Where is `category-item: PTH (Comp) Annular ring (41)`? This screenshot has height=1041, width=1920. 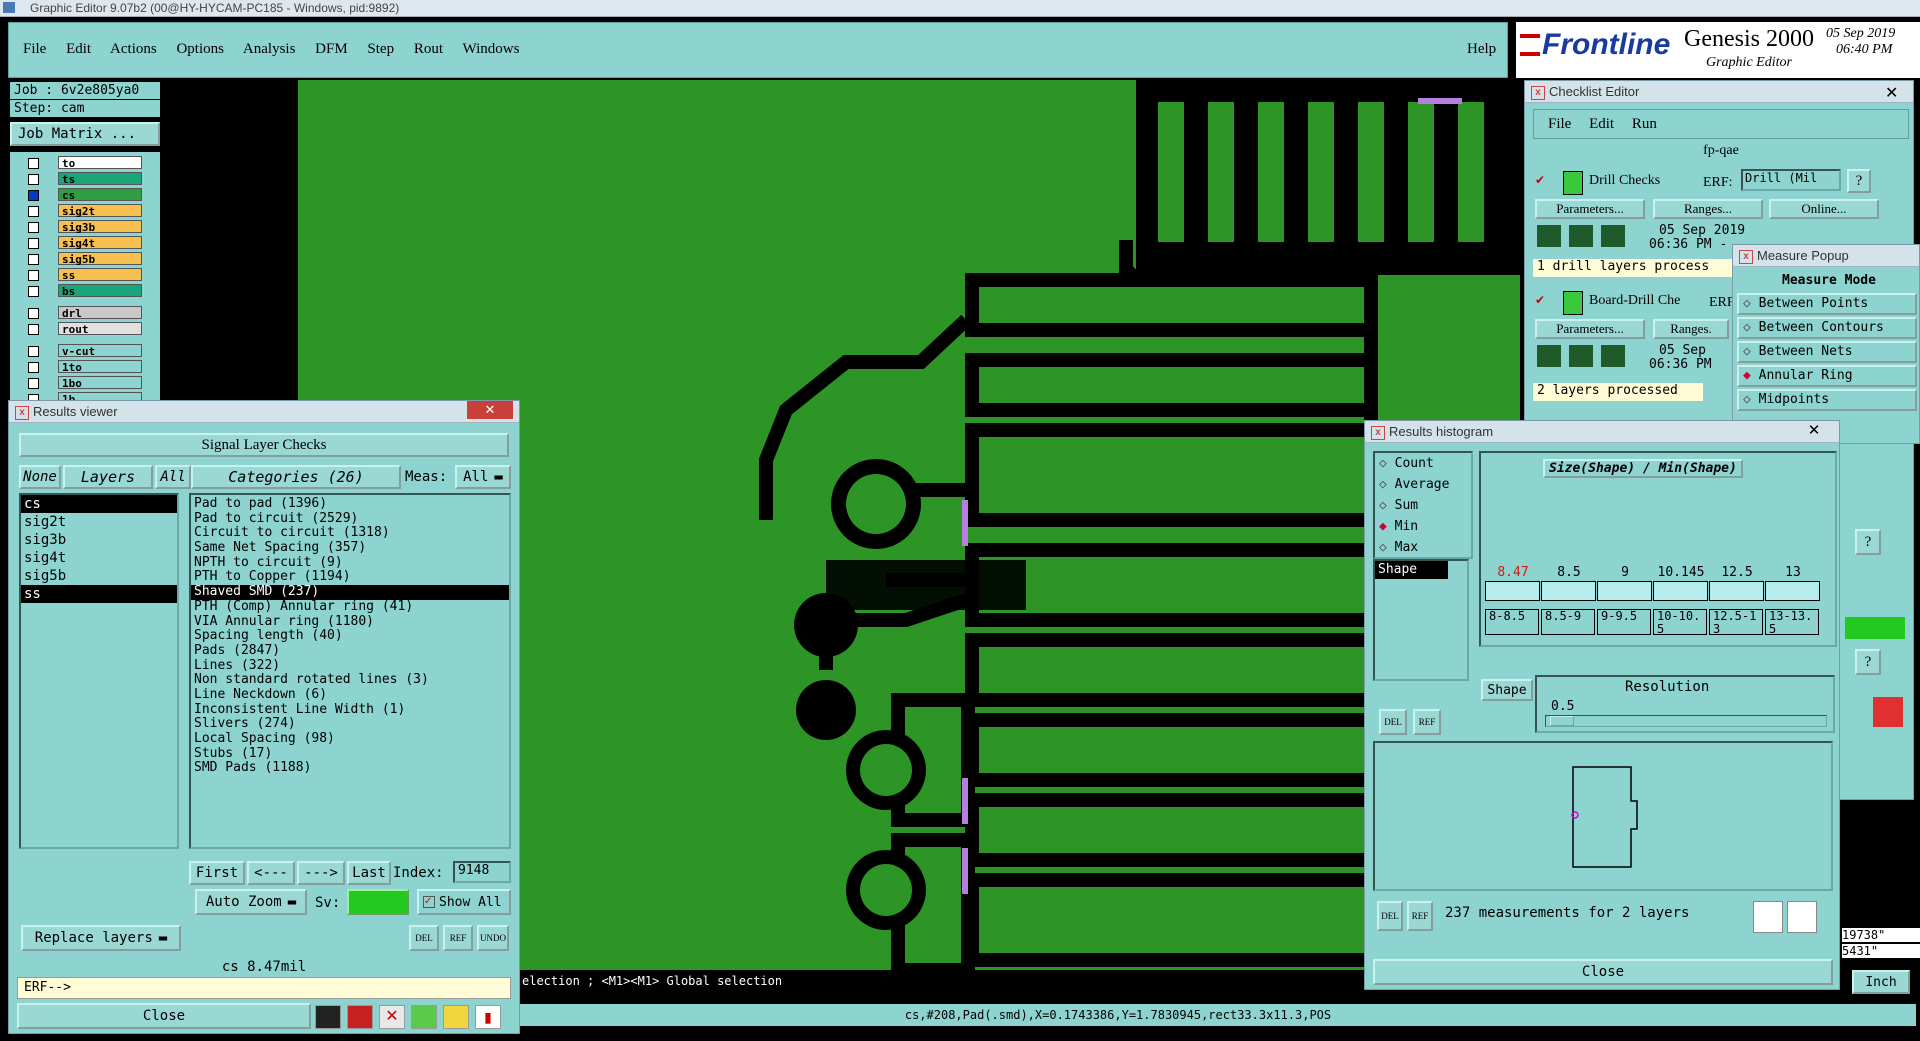 category-item: PTH (Comp) Annular ring (41) is located at coordinates (350, 607).